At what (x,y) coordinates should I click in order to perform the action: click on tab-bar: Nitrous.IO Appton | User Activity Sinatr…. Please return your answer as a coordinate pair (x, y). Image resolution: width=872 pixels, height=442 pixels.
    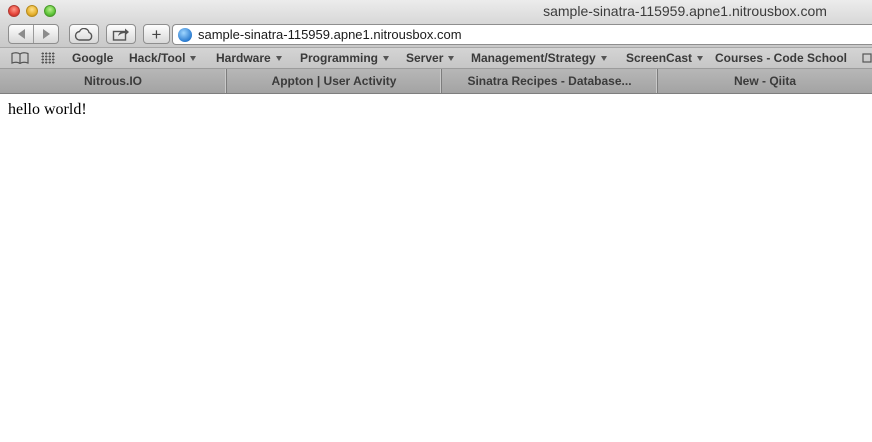
    Looking at the image, I should click on (436, 81).